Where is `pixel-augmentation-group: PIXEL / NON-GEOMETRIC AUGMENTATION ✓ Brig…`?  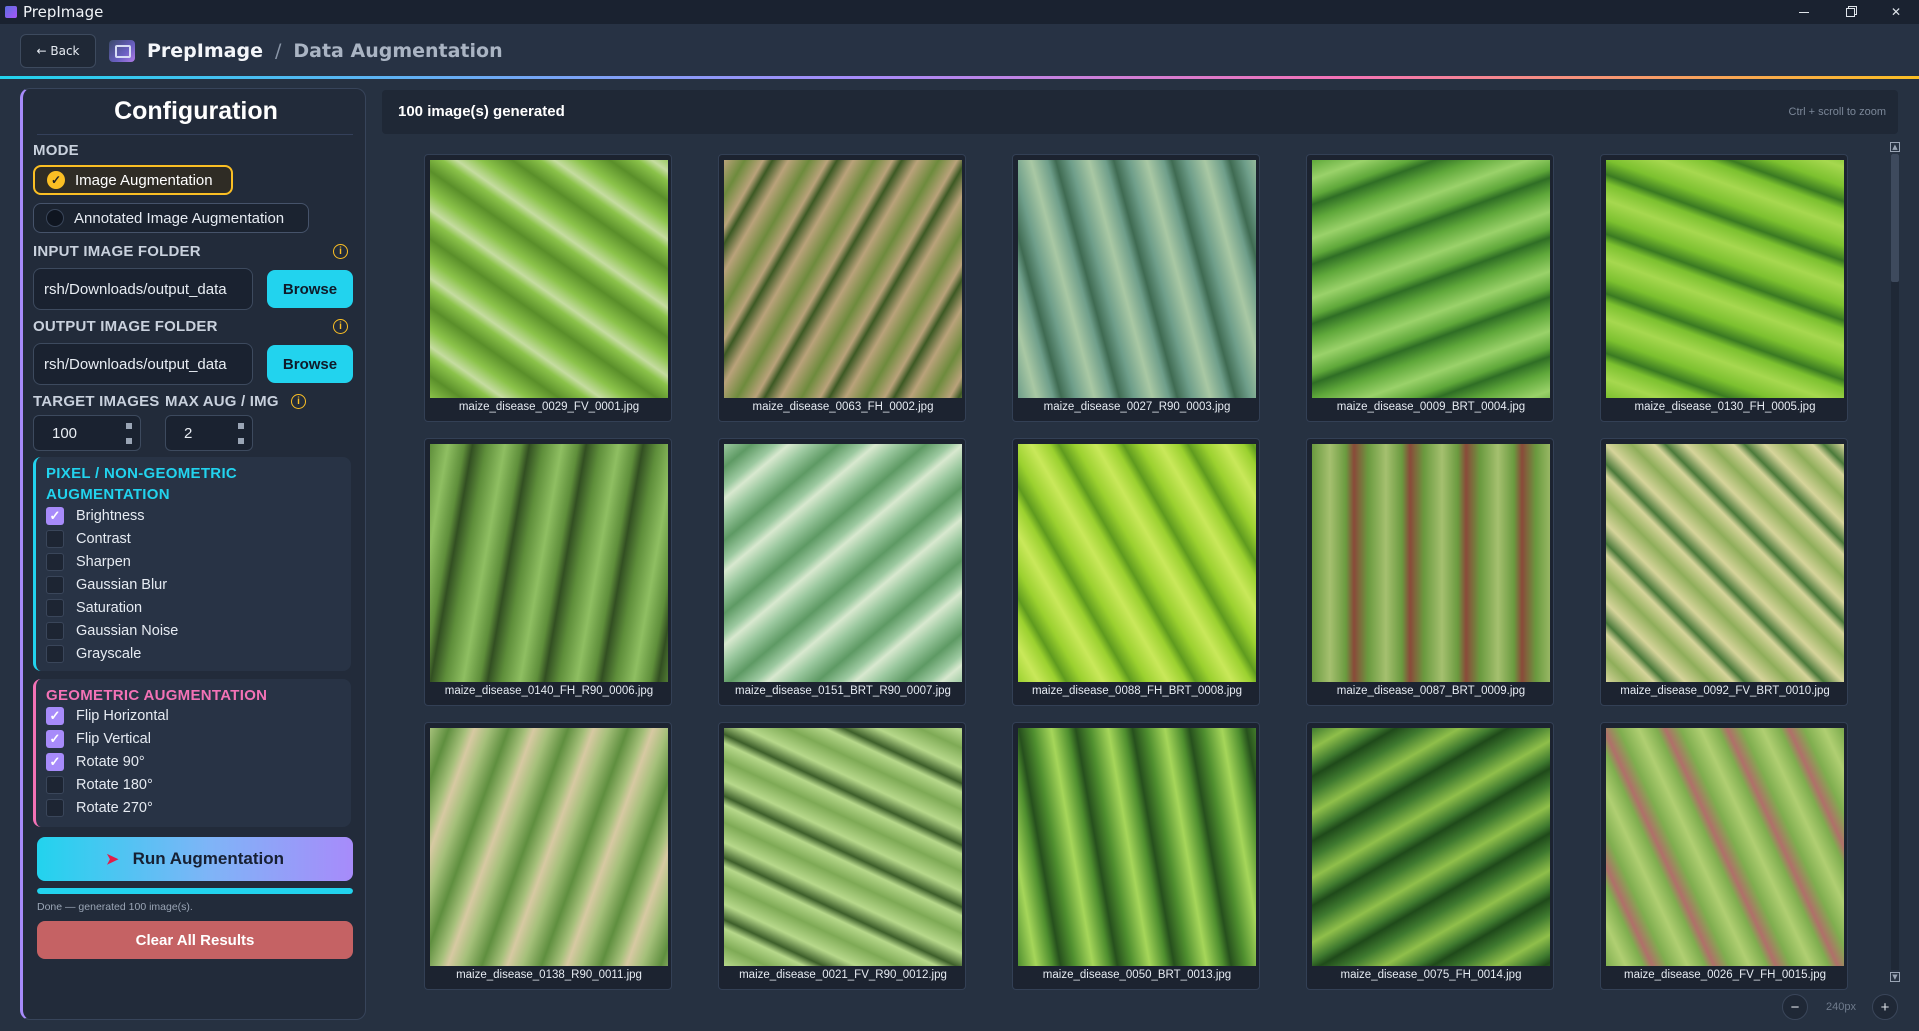
pixel-augmentation-group: PIXEL / NON-GEOMETRIC AUGMENTATION ✓ Brig… is located at coordinates (192, 564).